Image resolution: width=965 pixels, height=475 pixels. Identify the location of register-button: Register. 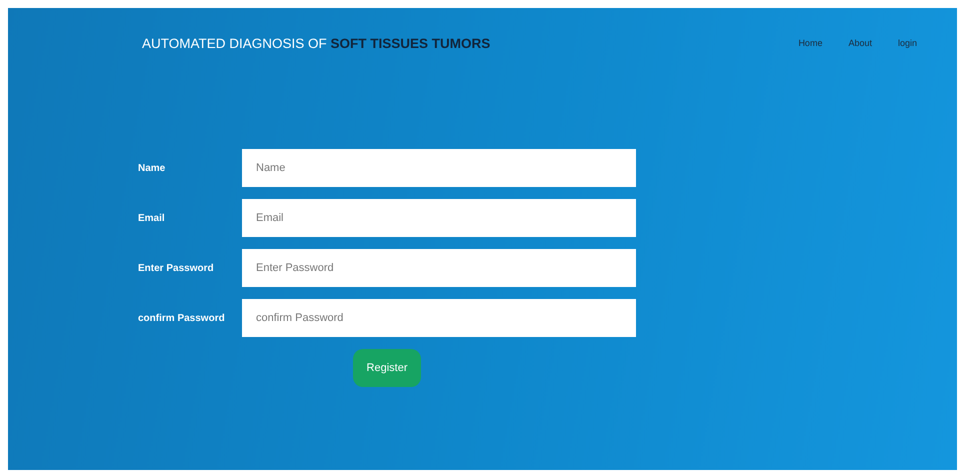
(387, 368).